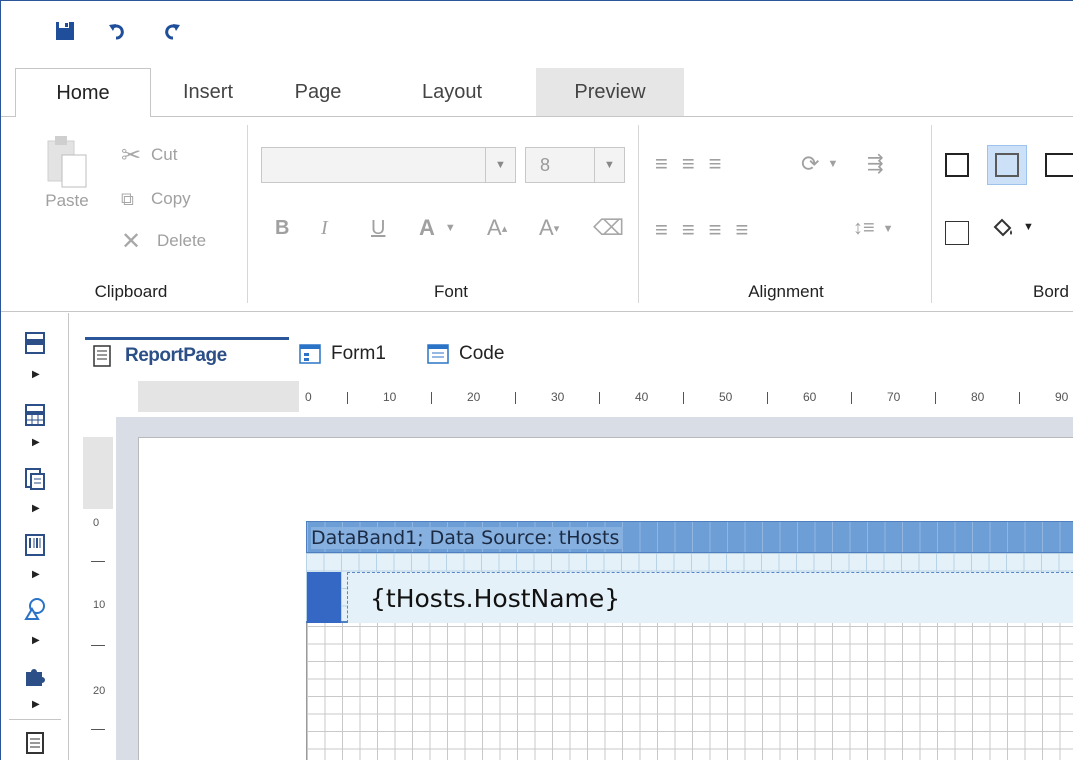  What do you see at coordinates (957, 165) in the screenshot?
I see `border-all-icon` at bounding box center [957, 165].